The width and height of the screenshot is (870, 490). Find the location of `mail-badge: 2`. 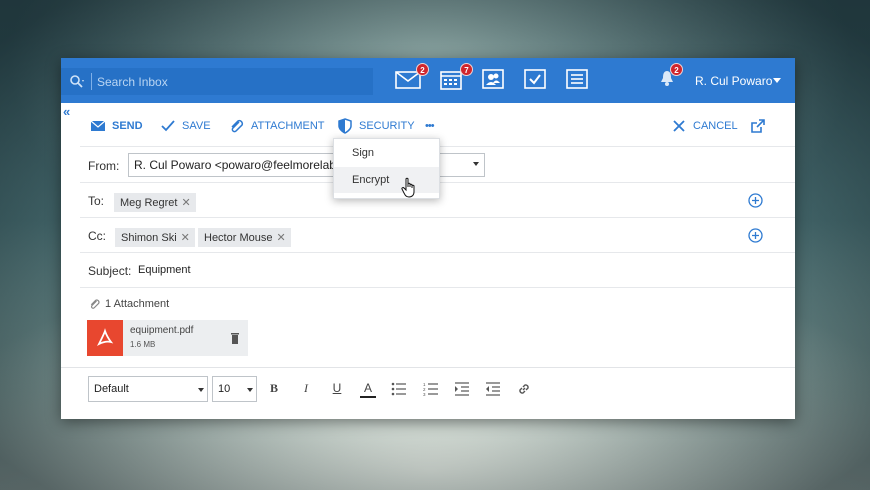

mail-badge: 2 is located at coordinates (422, 69).